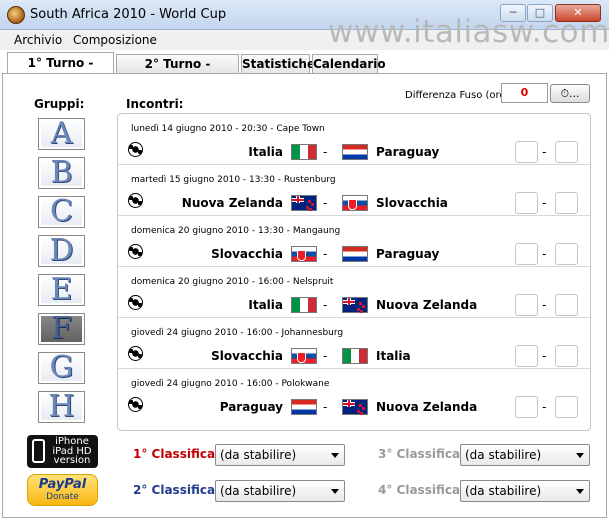 The width and height of the screenshot is (609, 520). What do you see at coordinates (412, 203) in the screenshot?
I see `away-team: Slovacchia` at bounding box center [412, 203].